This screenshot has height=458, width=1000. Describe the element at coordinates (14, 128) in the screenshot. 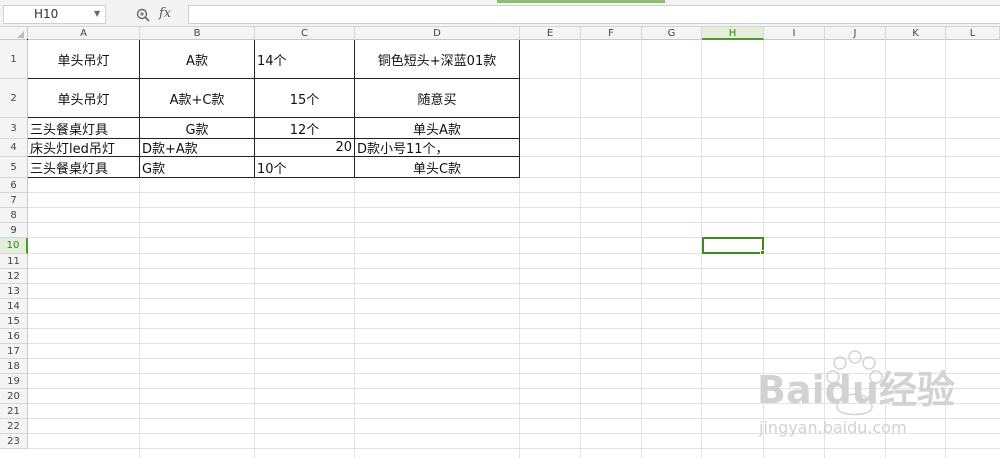

I see `row-header-3: 3` at that location.